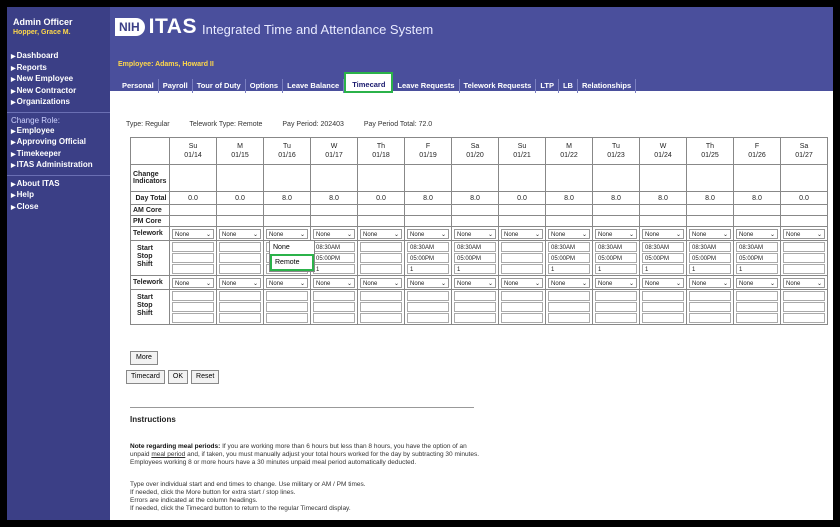  I want to click on ok-button: OK, so click(178, 377).